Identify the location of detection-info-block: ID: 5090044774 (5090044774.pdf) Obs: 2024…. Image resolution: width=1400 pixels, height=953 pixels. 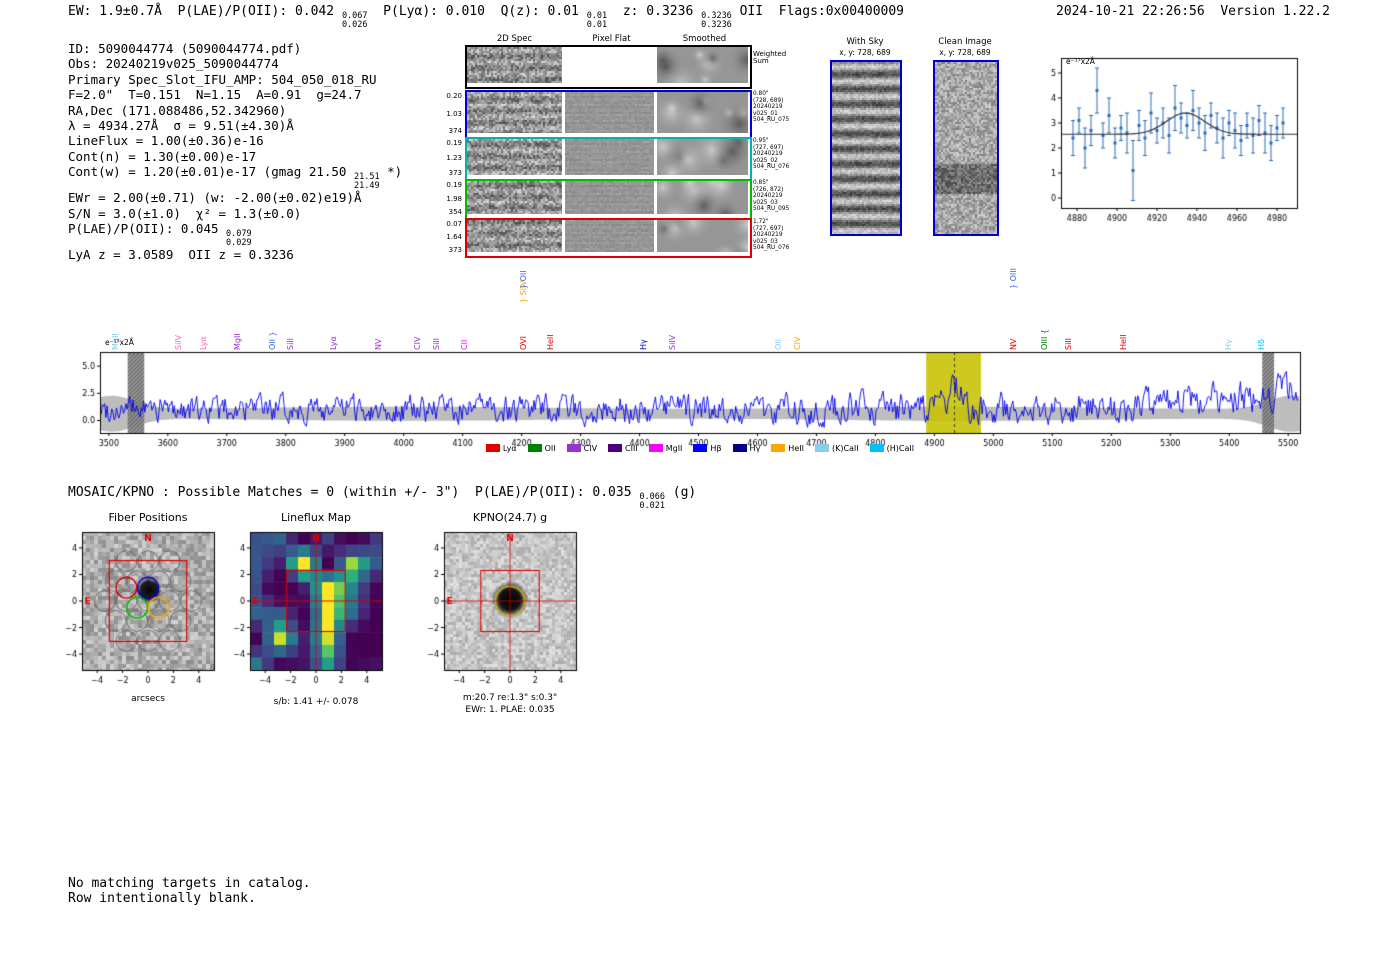
(235, 151).